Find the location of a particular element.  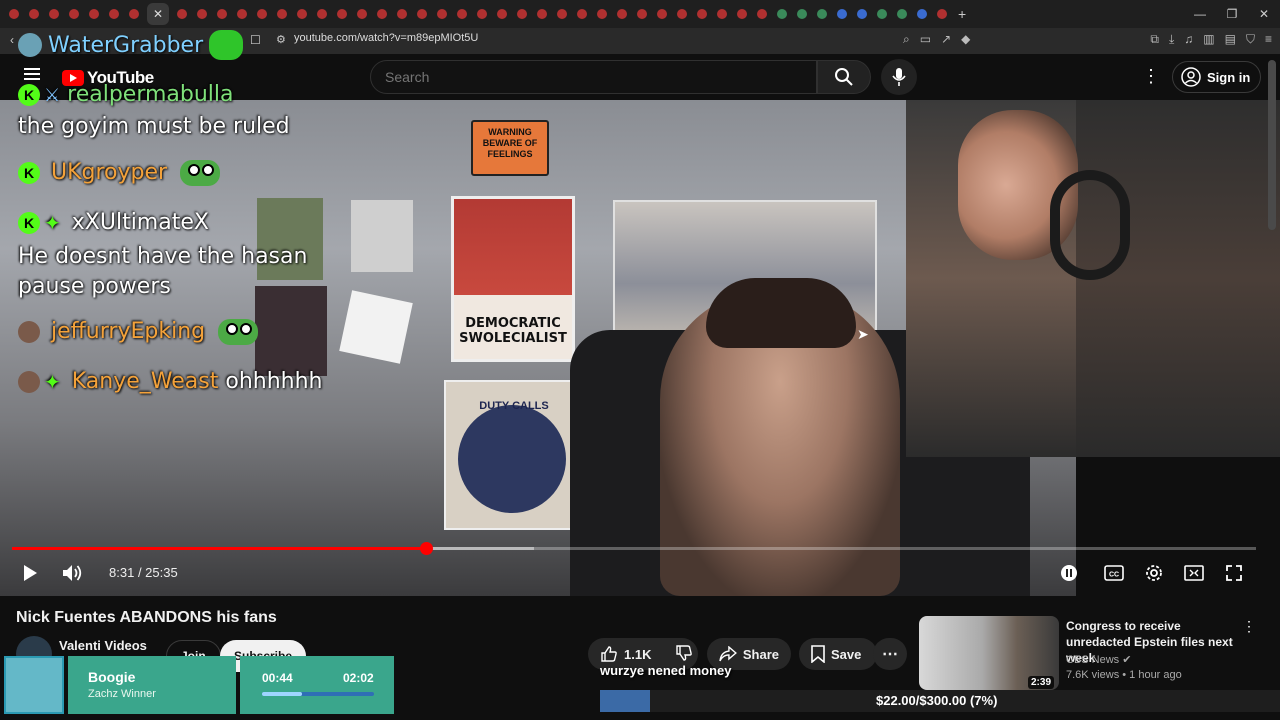

search-button is located at coordinates (844, 77).